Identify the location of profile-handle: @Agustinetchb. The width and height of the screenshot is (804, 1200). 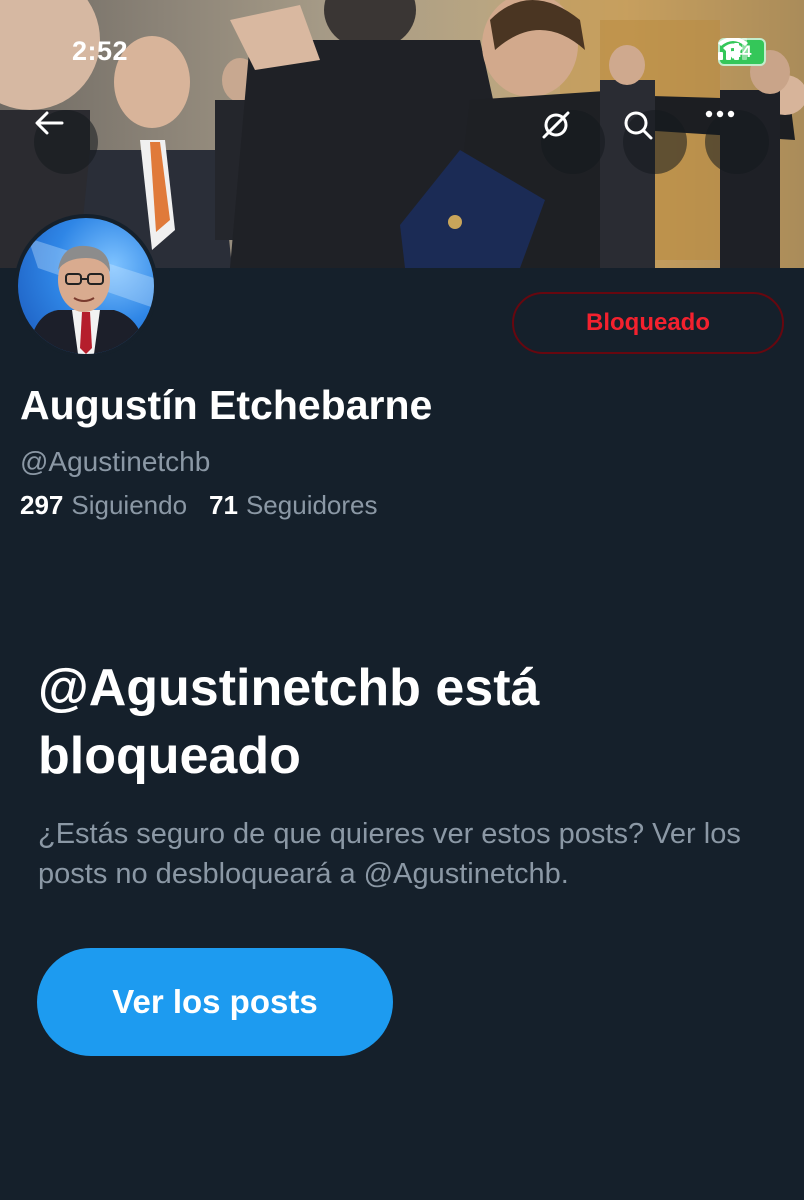
(115, 461).